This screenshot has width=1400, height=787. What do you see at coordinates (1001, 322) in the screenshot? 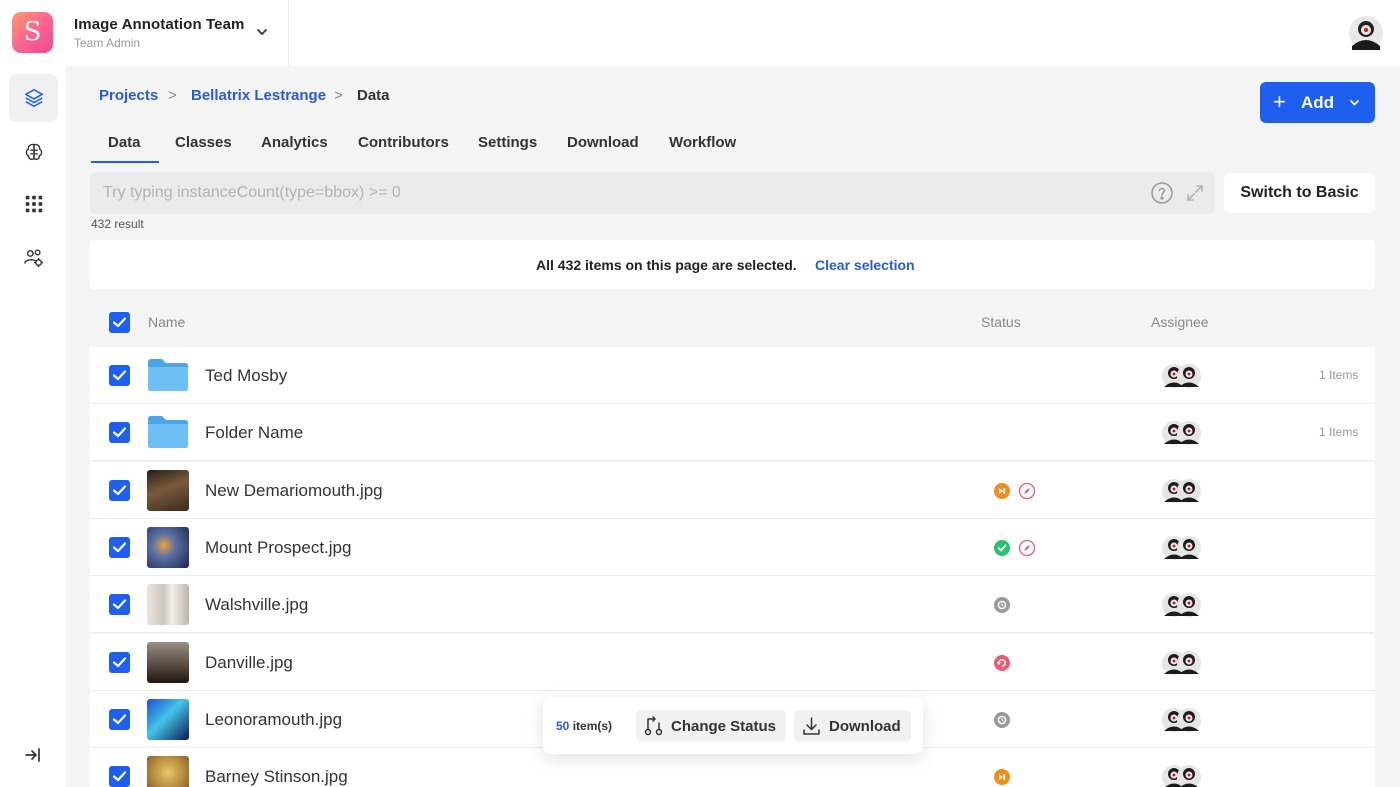
I see `column-header-status: Status` at bounding box center [1001, 322].